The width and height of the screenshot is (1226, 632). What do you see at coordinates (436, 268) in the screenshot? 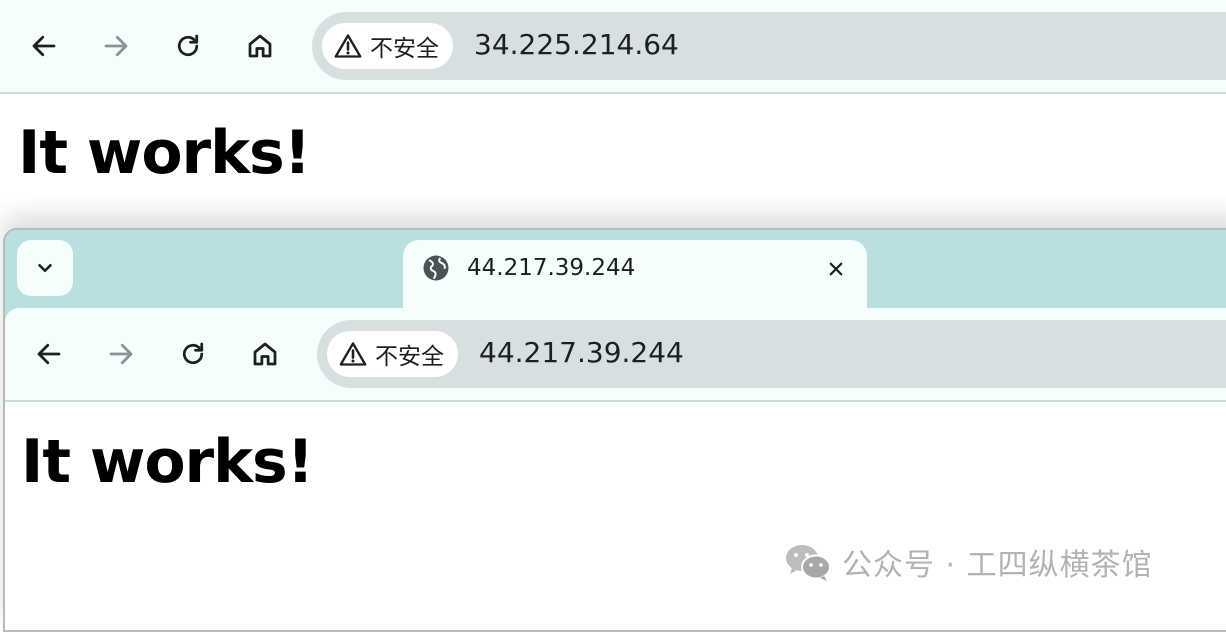
I see `globe-icon` at bounding box center [436, 268].